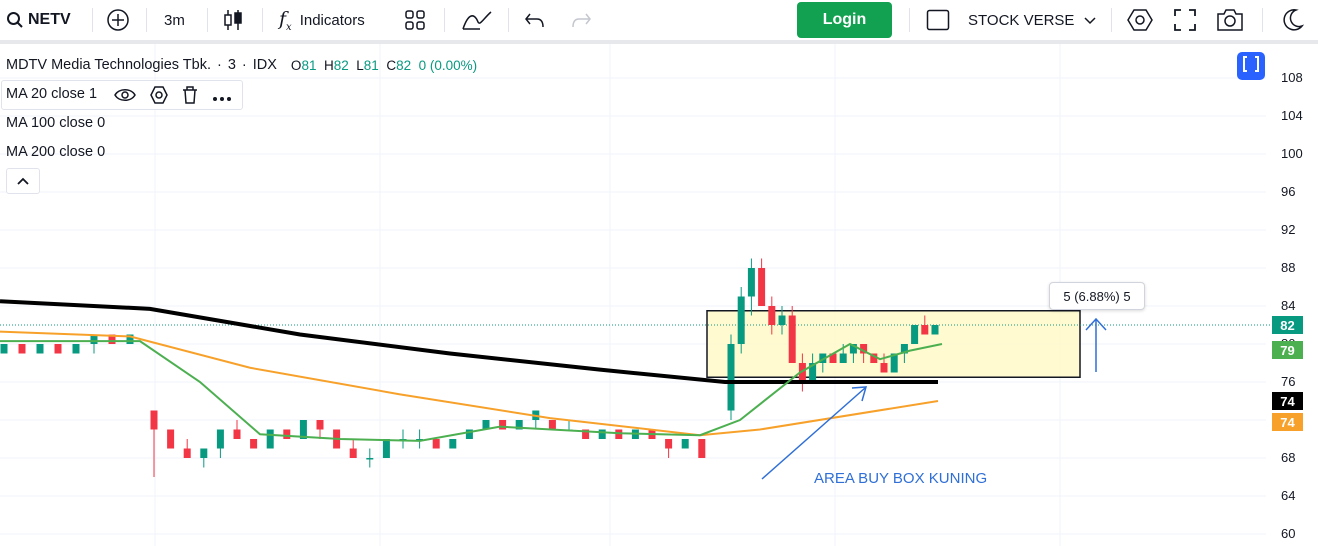 The image size is (1318, 546). I want to click on chevron-down-icon, so click(1090, 20).